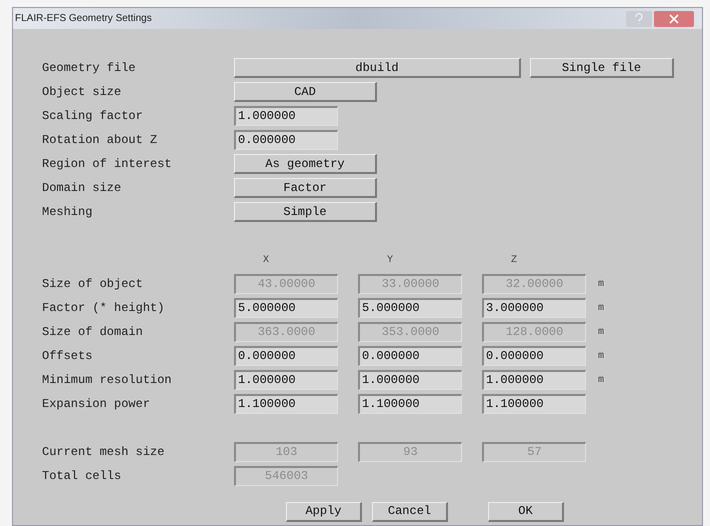 This screenshot has width=710, height=526. What do you see at coordinates (526, 512) in the screenshot?
I see `option-button: OK` at bounding box center [526, 512].